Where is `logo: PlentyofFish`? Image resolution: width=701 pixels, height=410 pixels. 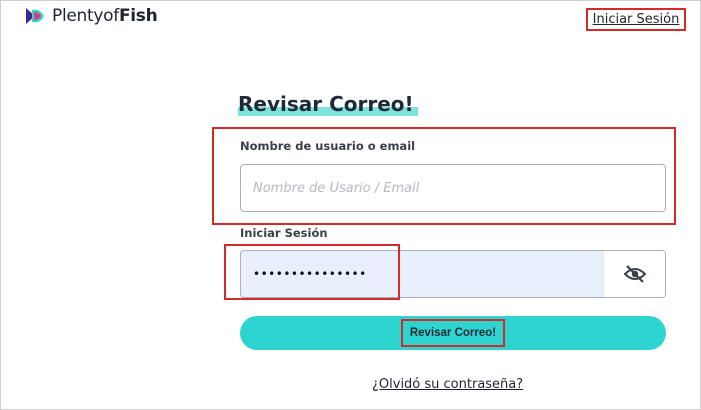
logo: PlentyofFish is located at coordinates (91, 16).